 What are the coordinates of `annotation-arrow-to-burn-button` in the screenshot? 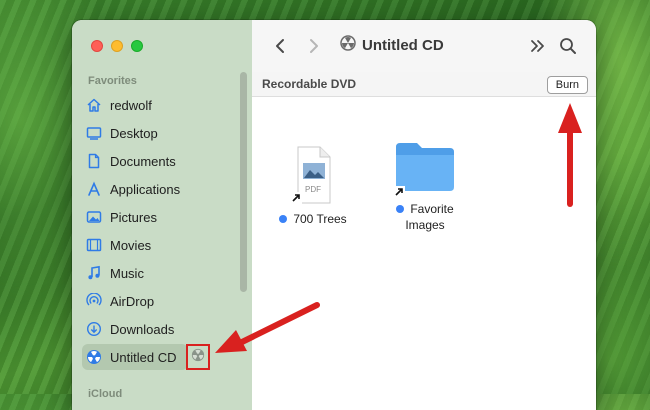 It's located at (570, 155).